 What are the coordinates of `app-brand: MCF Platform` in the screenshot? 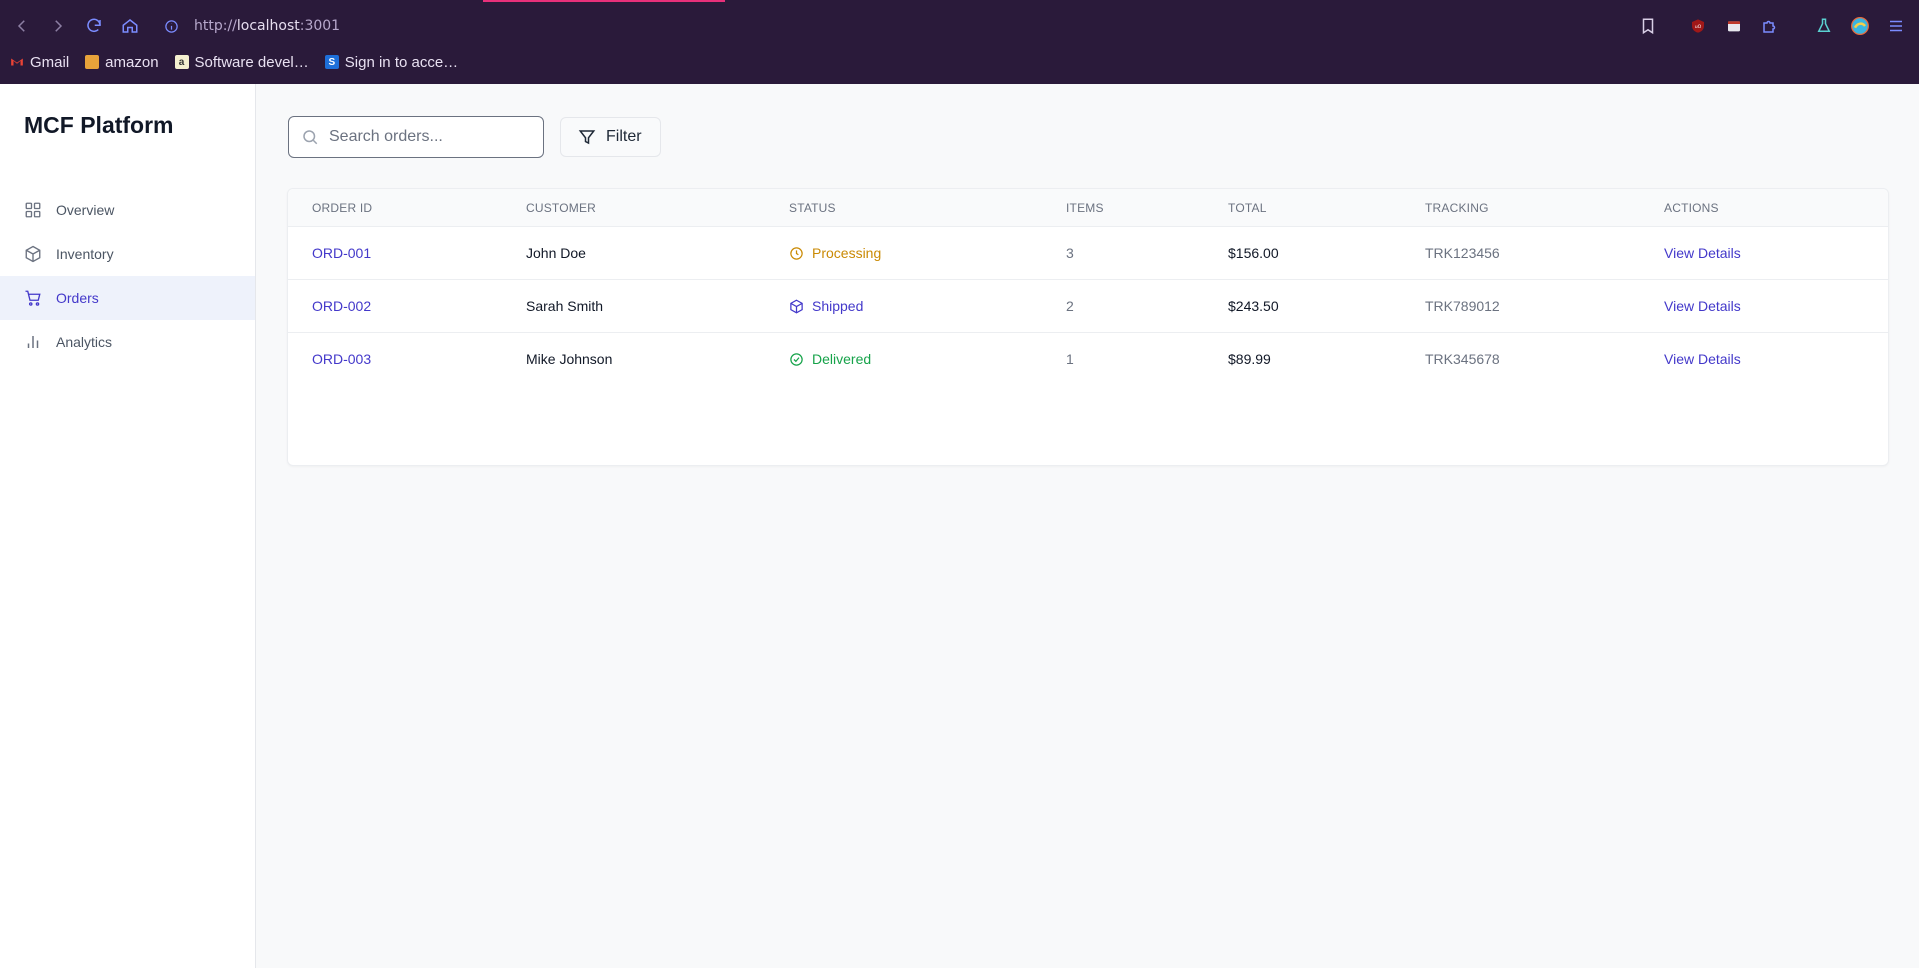 It's located at (99, 125).